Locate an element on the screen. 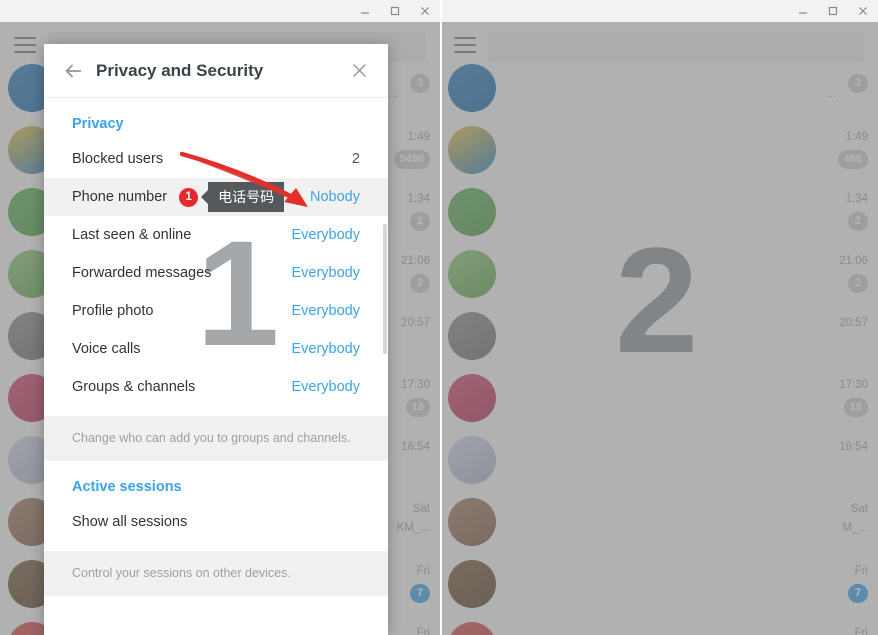 This screenshot has height=635, width=878. privacy-section-title: Privacy is located at coordinates (98, 124).